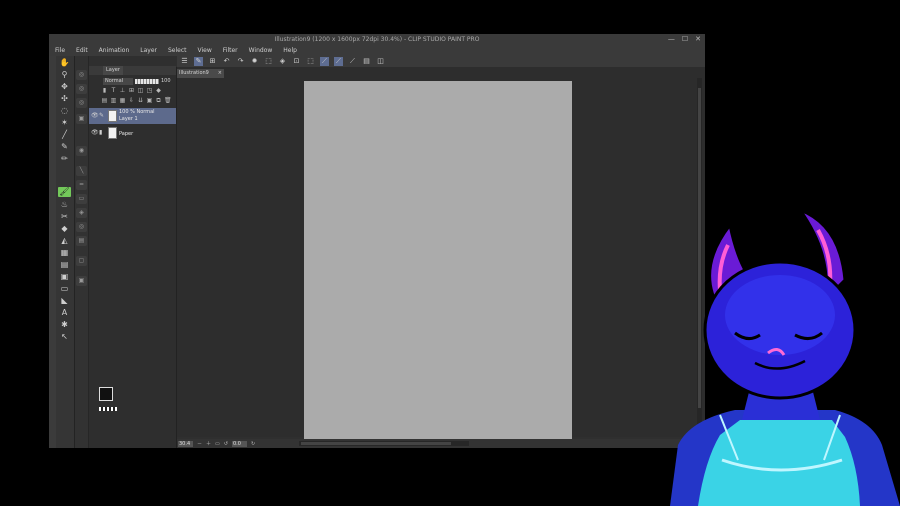 This screenshot has width=900, height=506. What do you see at coordinates (158, 100) in the screenshot?
I see `duplicate-icon: ⧉` at bounding box center [158, 100].